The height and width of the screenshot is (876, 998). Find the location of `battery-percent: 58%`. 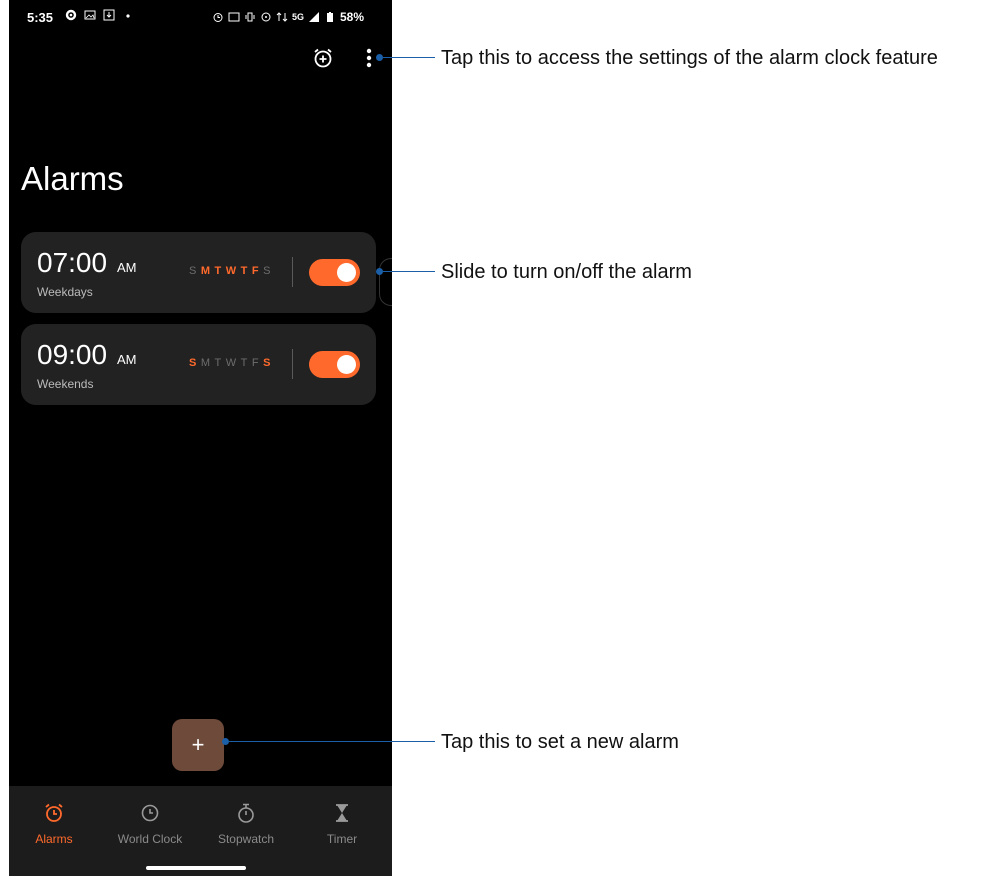

battery-percent: 58% is located at coordinates (351, 17).